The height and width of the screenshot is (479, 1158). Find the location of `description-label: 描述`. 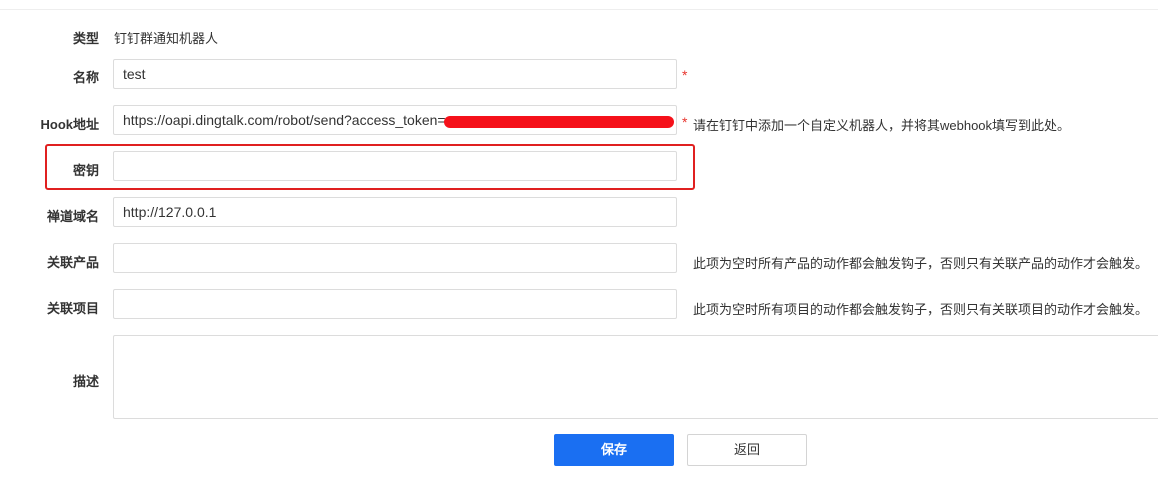

description-label: 描述 is located at coordinates (85, 381).